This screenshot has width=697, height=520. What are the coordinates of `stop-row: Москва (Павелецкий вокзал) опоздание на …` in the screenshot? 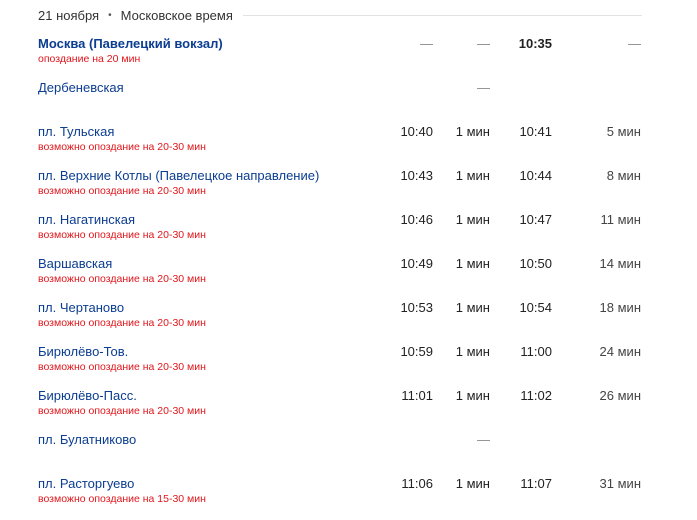 It's located at (348, 58).